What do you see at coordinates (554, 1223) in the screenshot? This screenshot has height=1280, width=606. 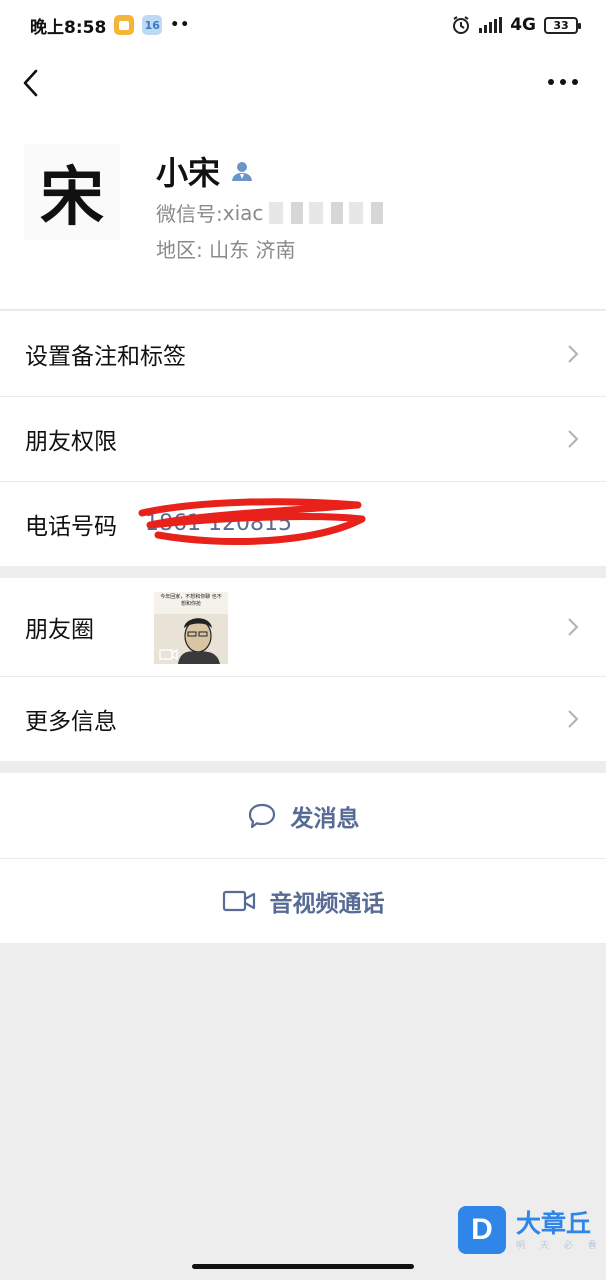 I see `watermark-text: 大章丘` at bounding box center [554, 1223].